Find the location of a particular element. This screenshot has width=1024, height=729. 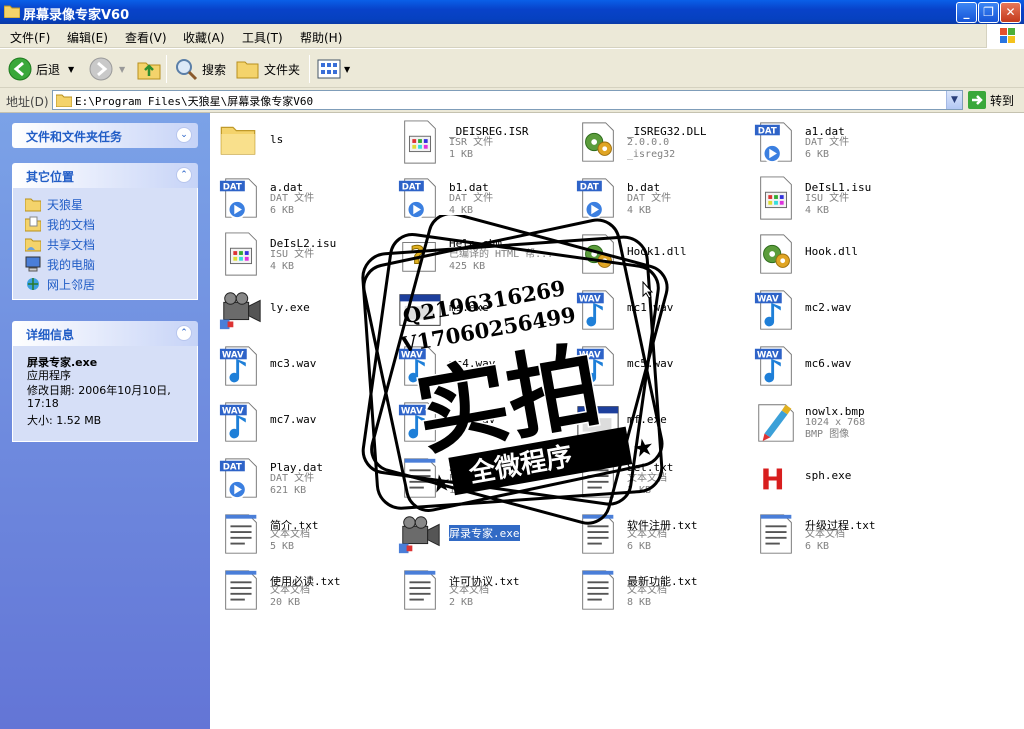

menu-favorites: 收藏(A) is located at coordinates (204, 37).